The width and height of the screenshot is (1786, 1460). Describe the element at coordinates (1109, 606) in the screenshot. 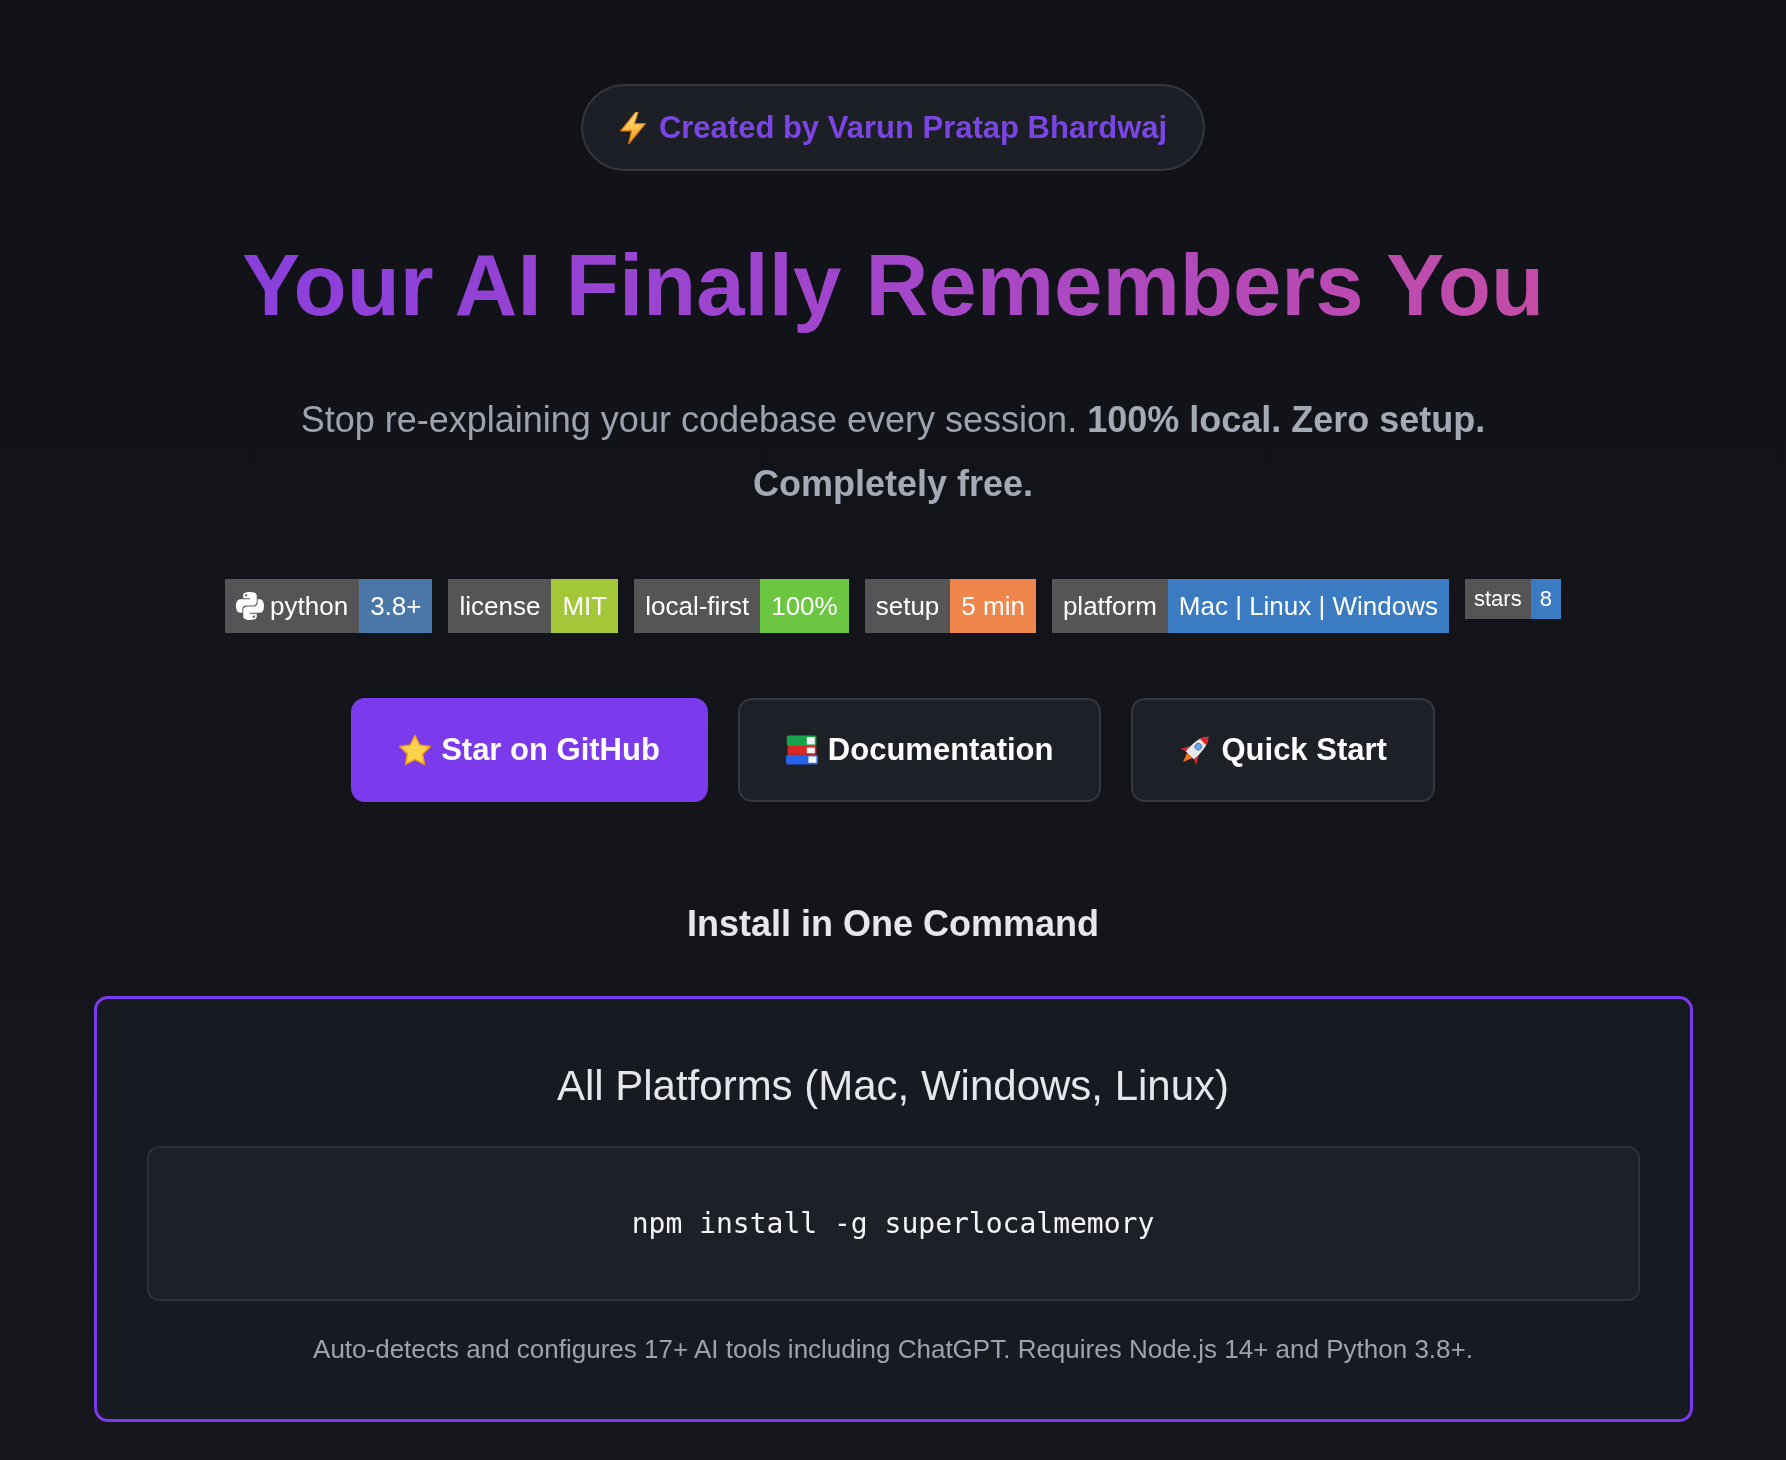

I see `badge-label: platform` at that location.